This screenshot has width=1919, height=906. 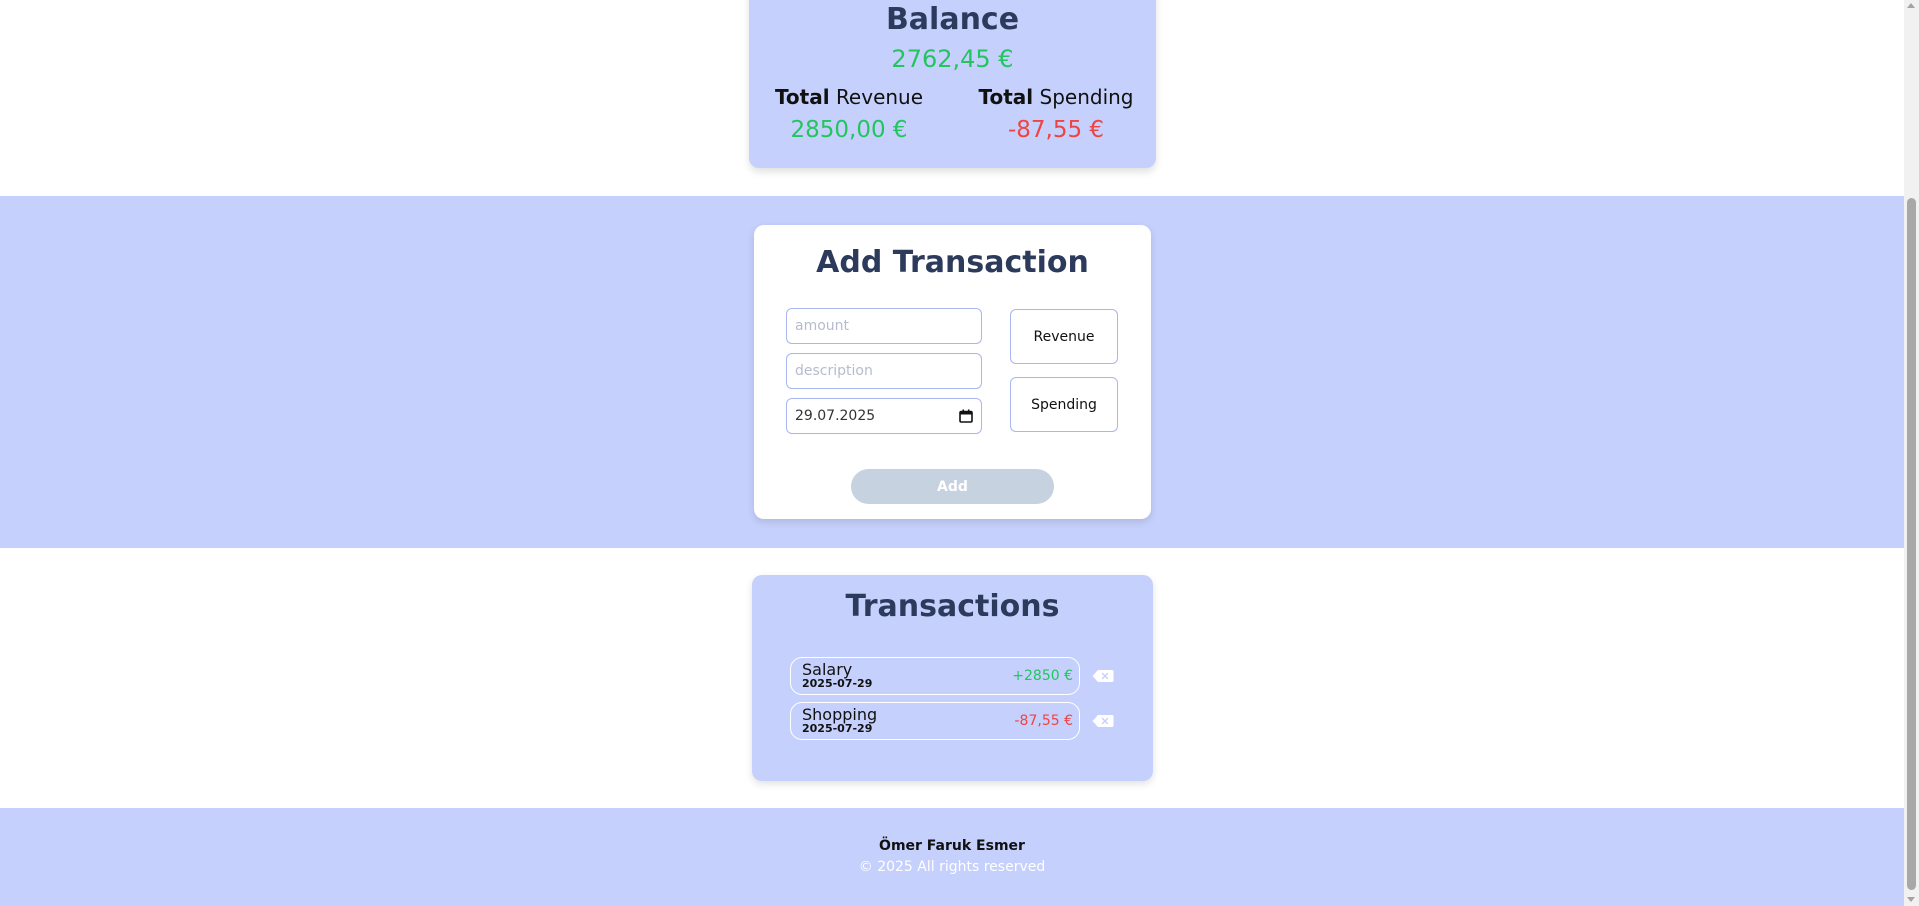 What do you see at coordinates (966, 416) in the screenshot?
I see `calendar-icon` at bounding box center [966, 416].